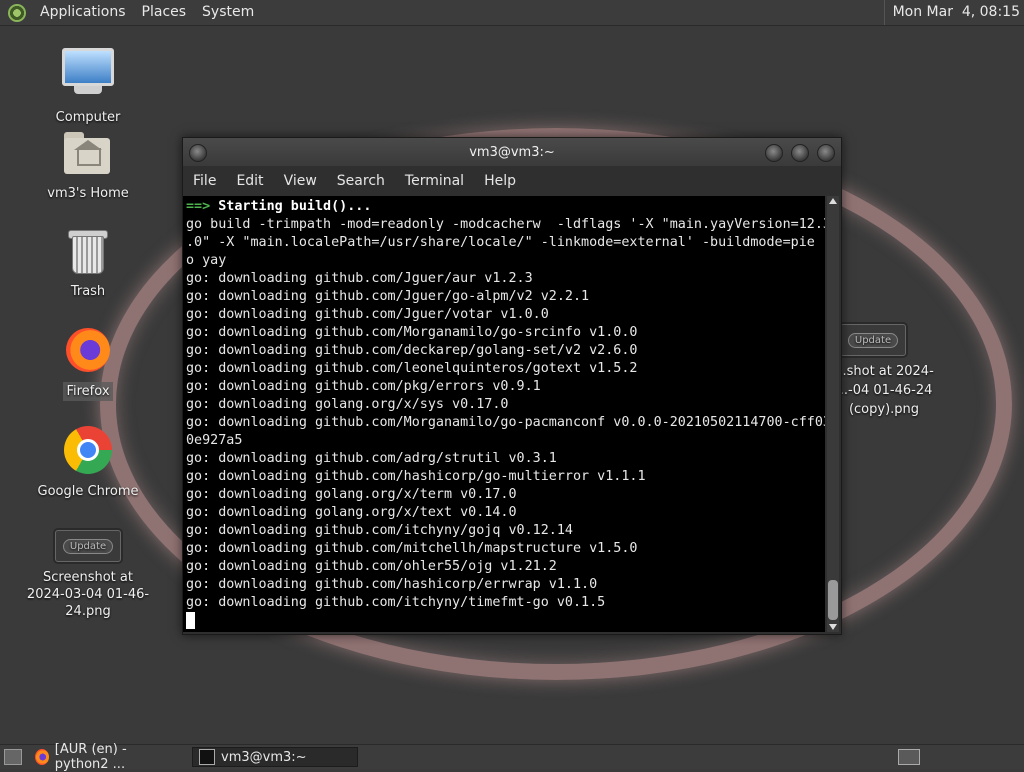  I want to click on minimize-icon, so click(774, 153).